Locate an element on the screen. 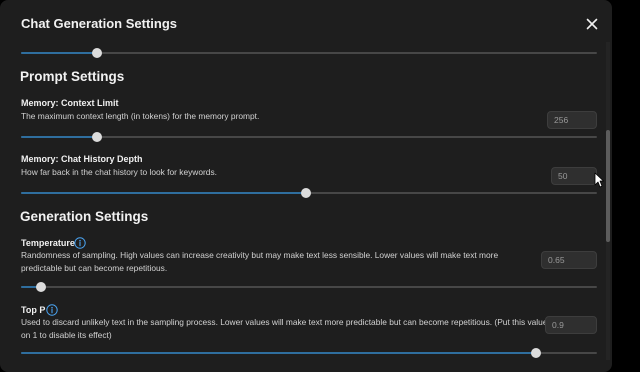 The height and width of the screenshot is (372, 640). top-p-input is located at coordinates (571, 325).